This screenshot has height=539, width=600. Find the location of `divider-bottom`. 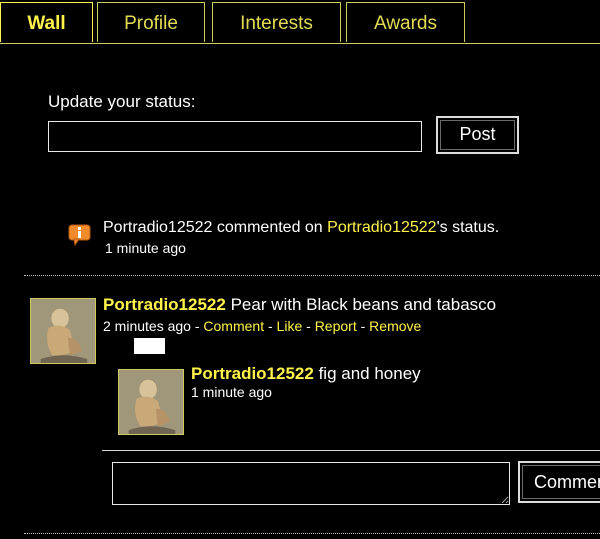

divider-bottom is located at coordinates (312, 533).